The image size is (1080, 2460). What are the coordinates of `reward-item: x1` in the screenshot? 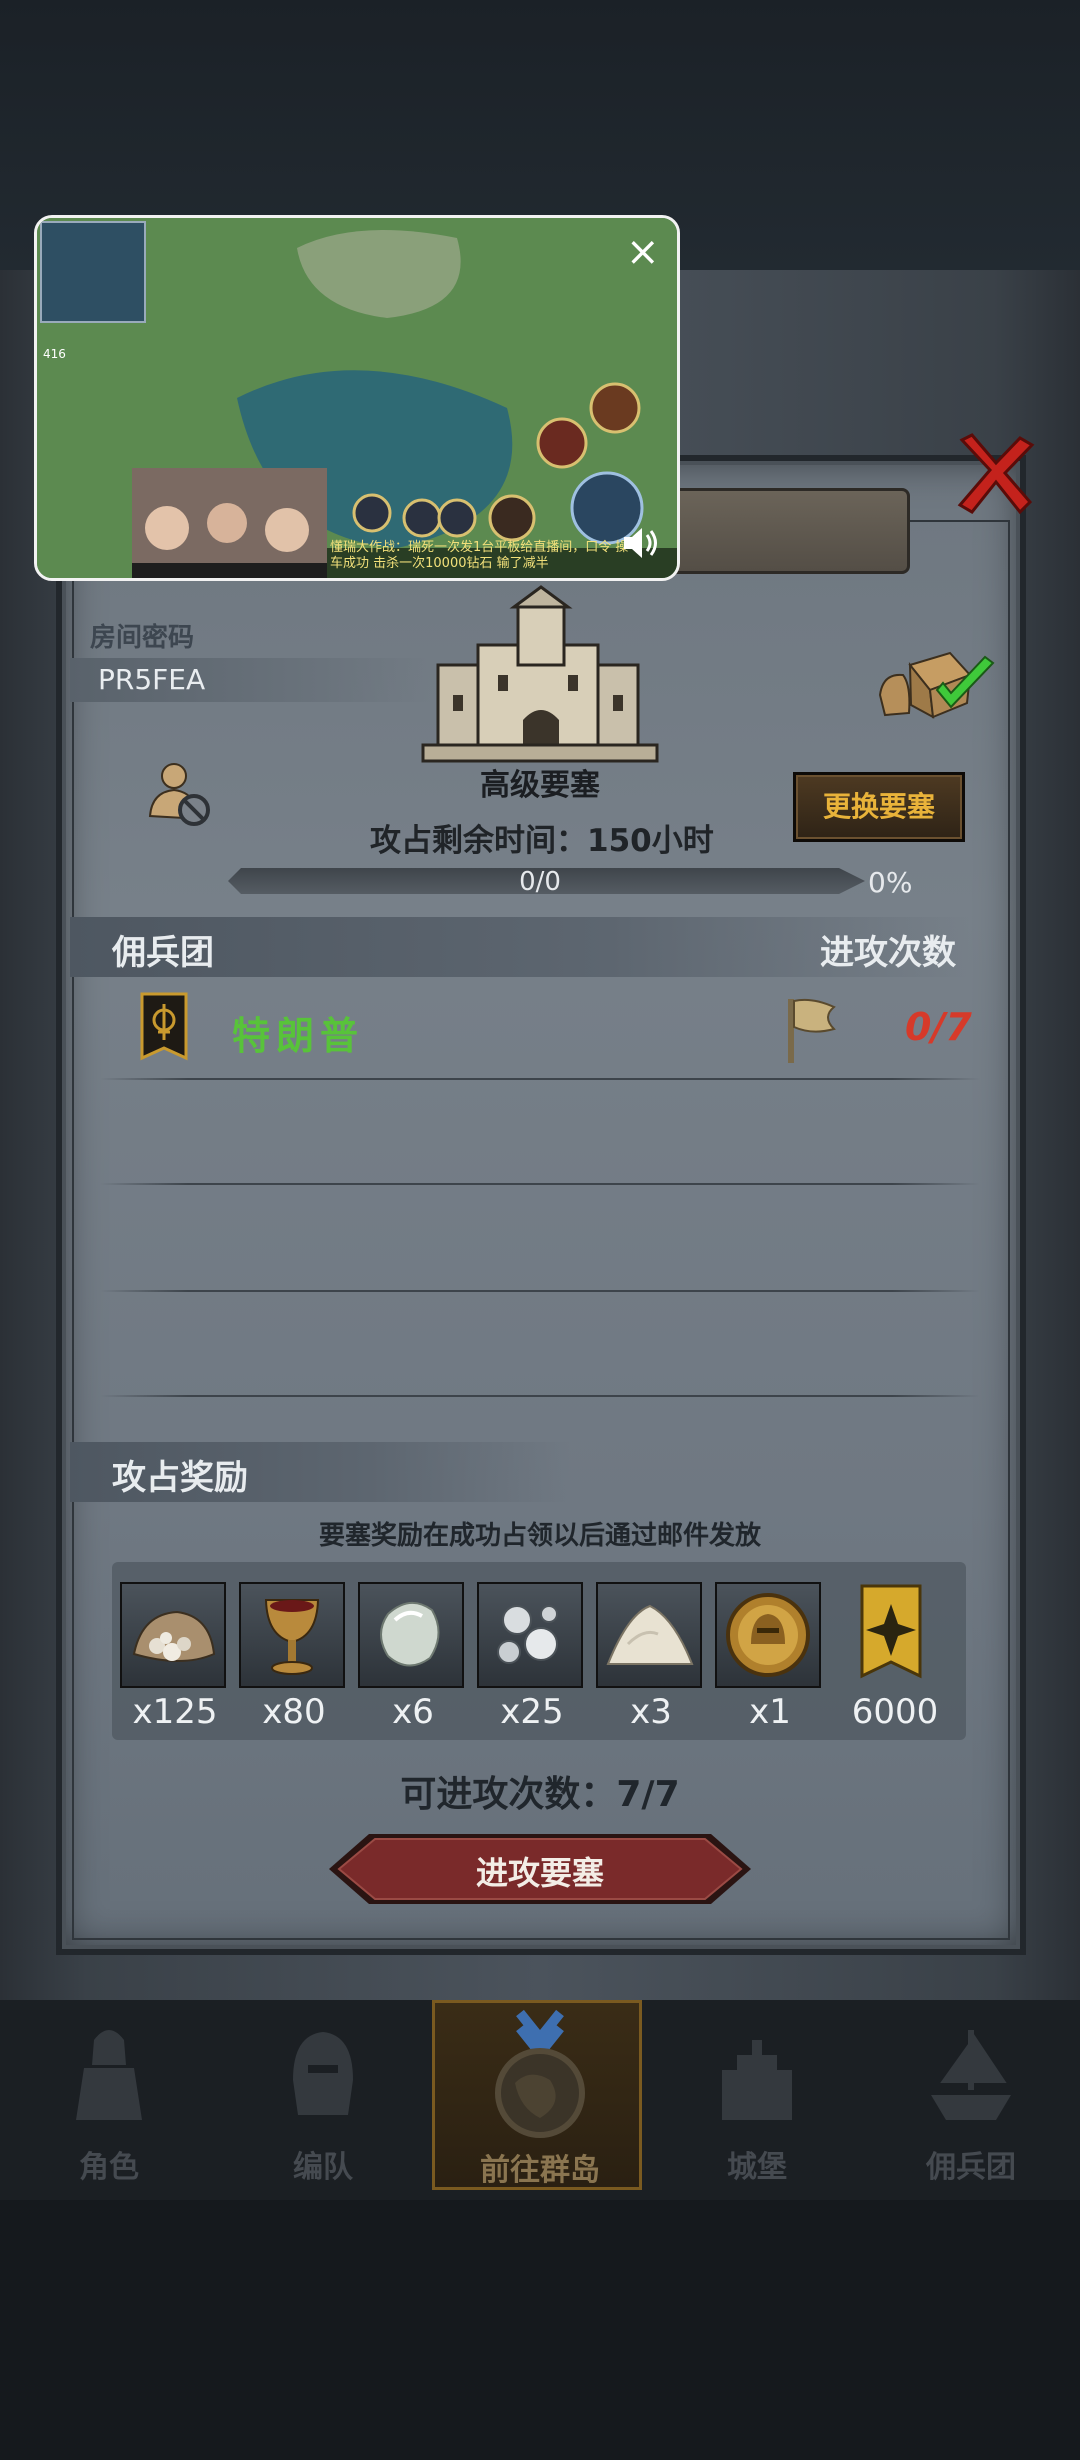 It's located at (770, 1657).